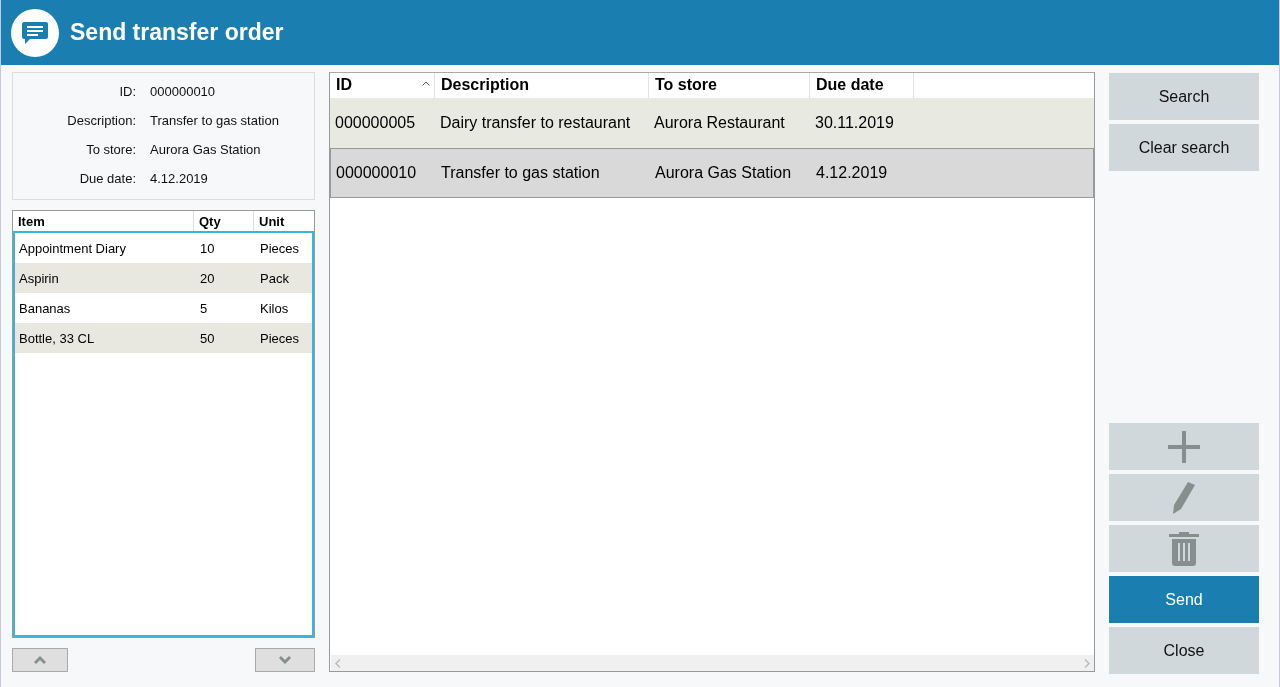 This screenshot has width=1280, height=687. What do you see at coordinates (207, 338) in the screenshot?
I see `table-cell-text: 50` at bounding box center [207, 338].